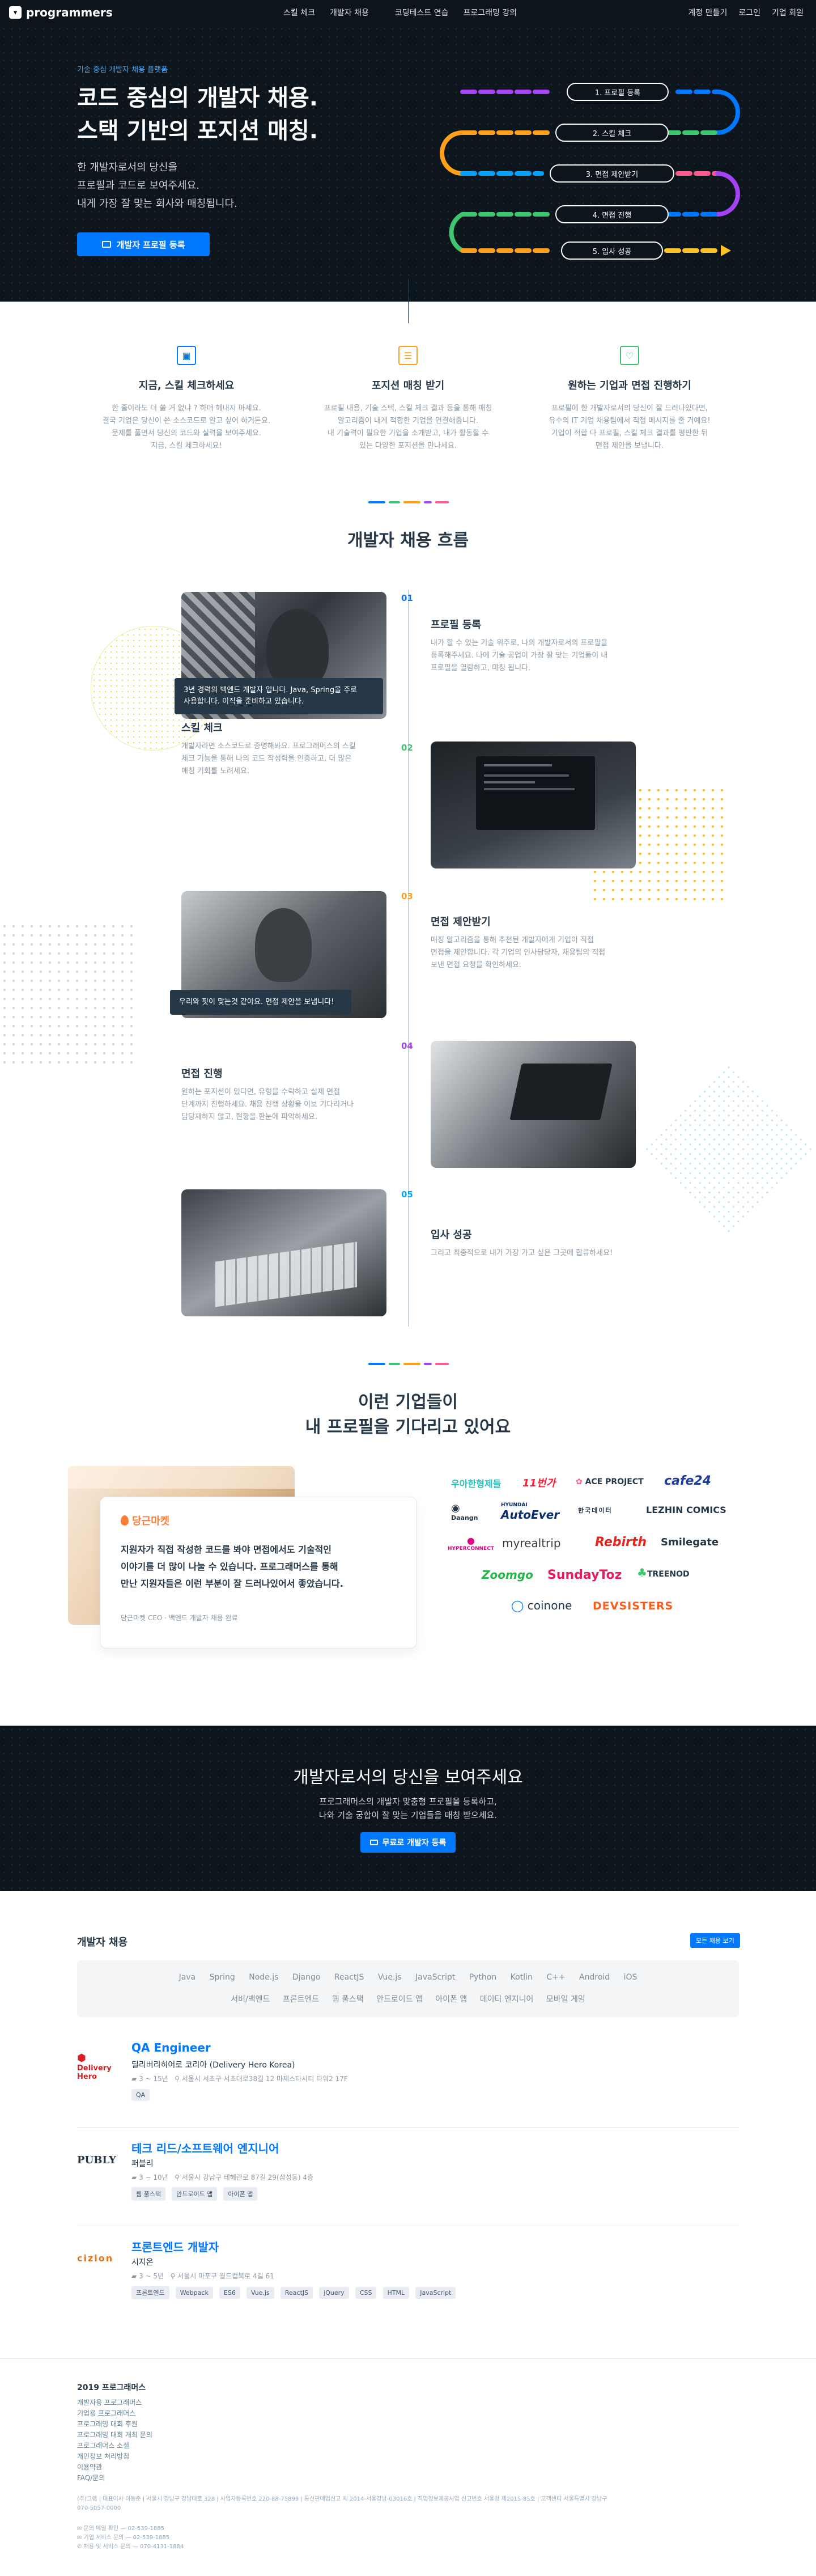 The height and width of the screenshot is (2576, 816). I want to click on filter-kotlin: Kotlin, so click(522, 1978).